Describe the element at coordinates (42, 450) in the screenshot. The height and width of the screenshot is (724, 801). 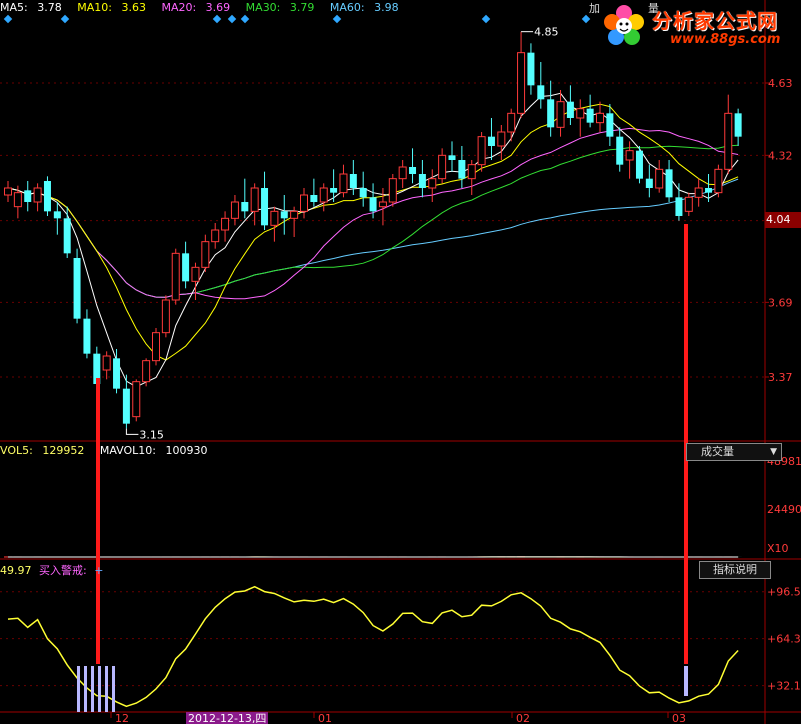
I see `vol5-legend: VOL5: 129952` at that location.